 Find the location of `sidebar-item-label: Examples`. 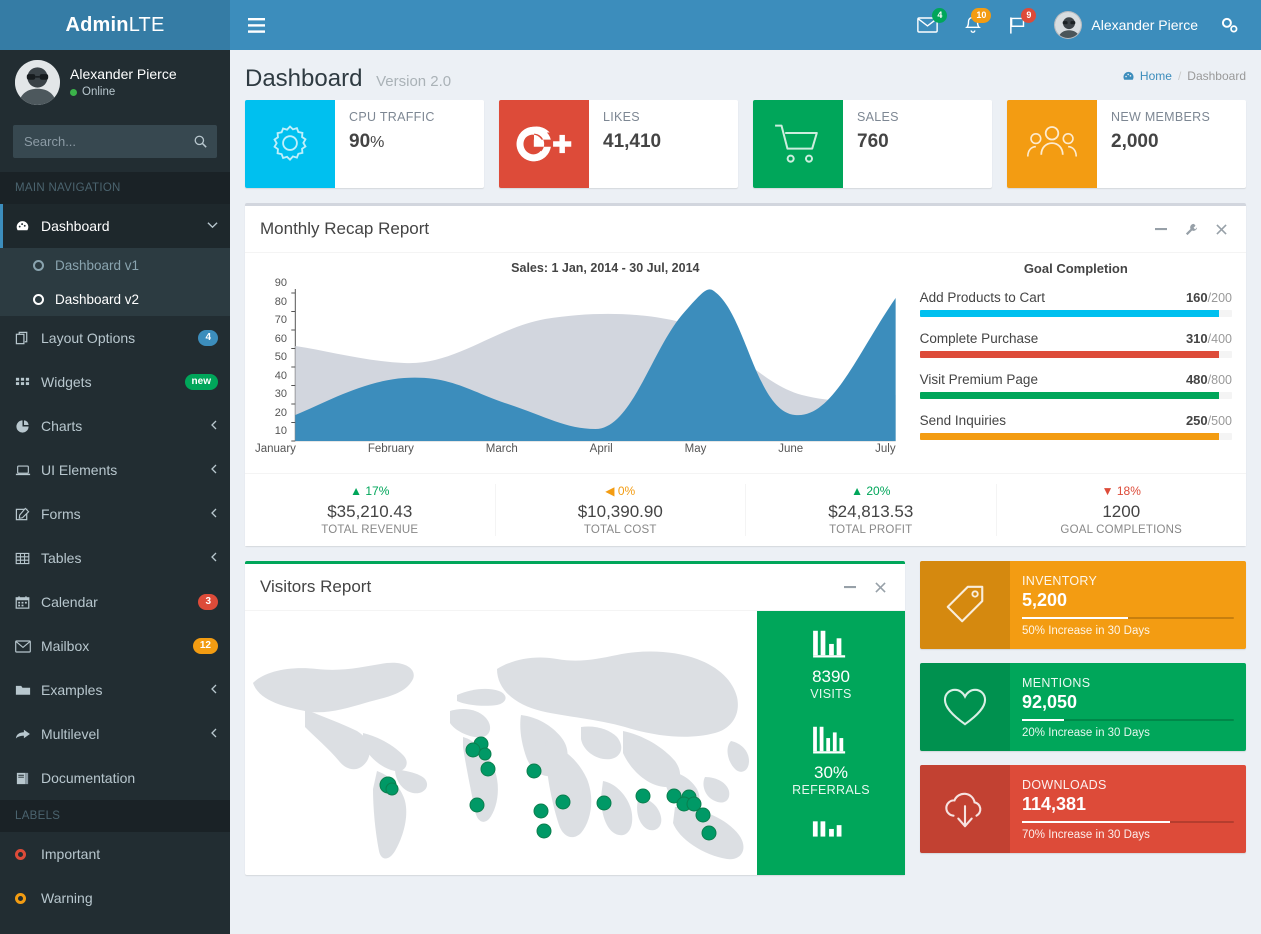

sidebar-item-label: Examples is located at coordinates (72, 690).